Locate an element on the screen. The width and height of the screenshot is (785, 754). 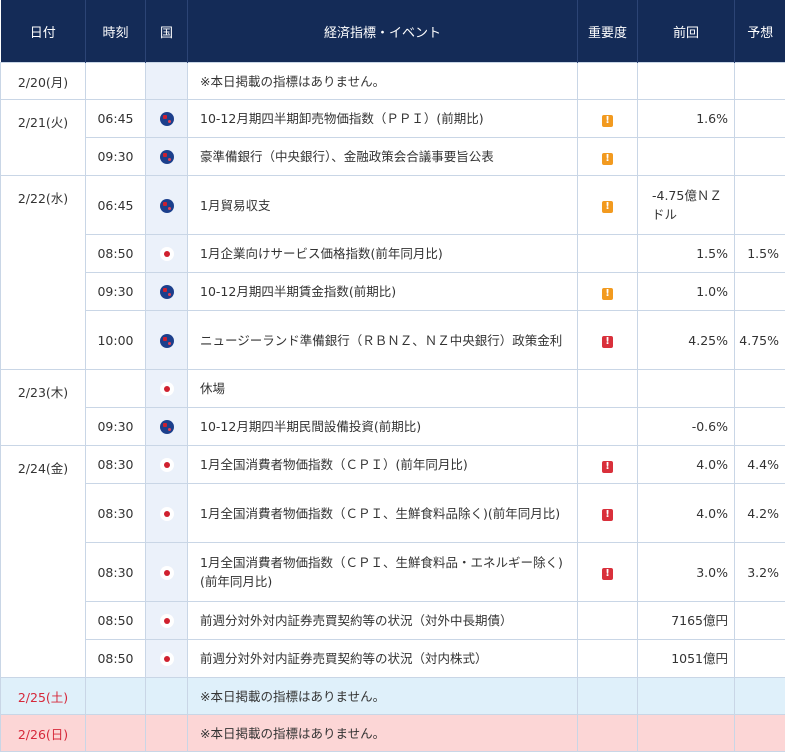
event-name: 豪準備銀行（中央銀行）、金融政策会合議事要旨公表 is located at coordinates (382, 156).